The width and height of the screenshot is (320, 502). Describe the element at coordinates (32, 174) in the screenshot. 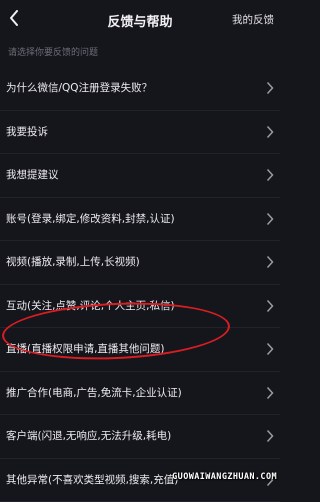

I see `list-item-label: 我想提建议` at that location.